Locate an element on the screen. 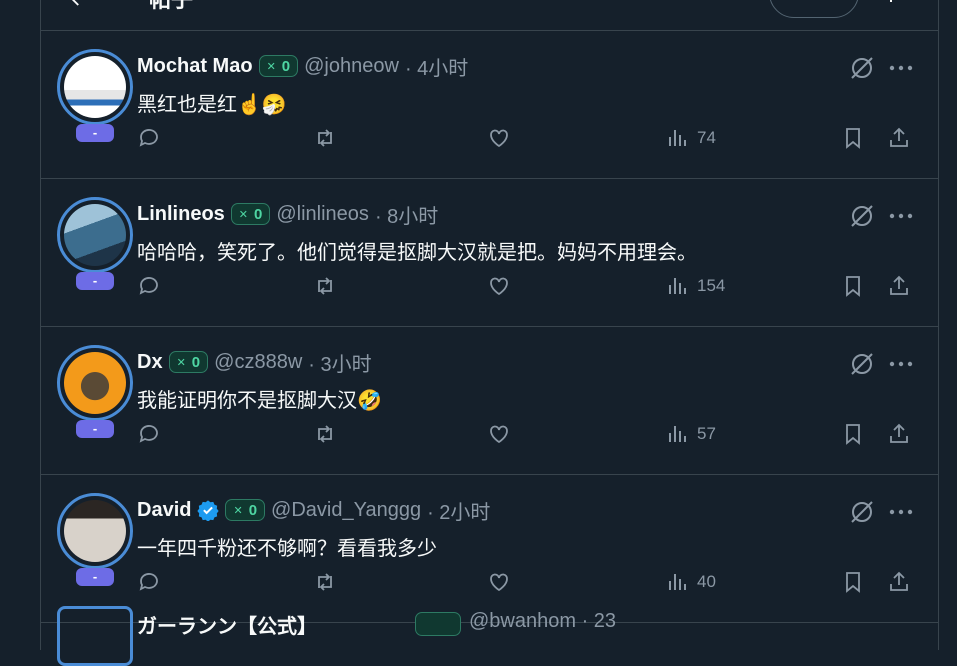  display-name: Dx is located at coordinates (150, 362).